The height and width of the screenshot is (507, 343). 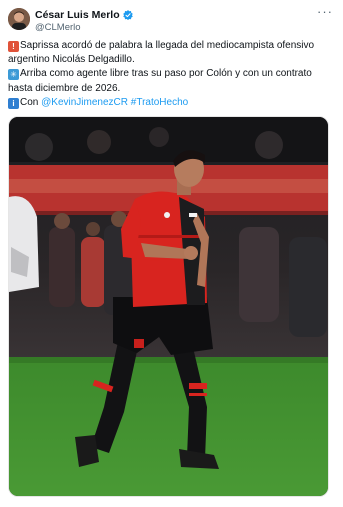 I want to click on avatar, so click(x=19, y=19).